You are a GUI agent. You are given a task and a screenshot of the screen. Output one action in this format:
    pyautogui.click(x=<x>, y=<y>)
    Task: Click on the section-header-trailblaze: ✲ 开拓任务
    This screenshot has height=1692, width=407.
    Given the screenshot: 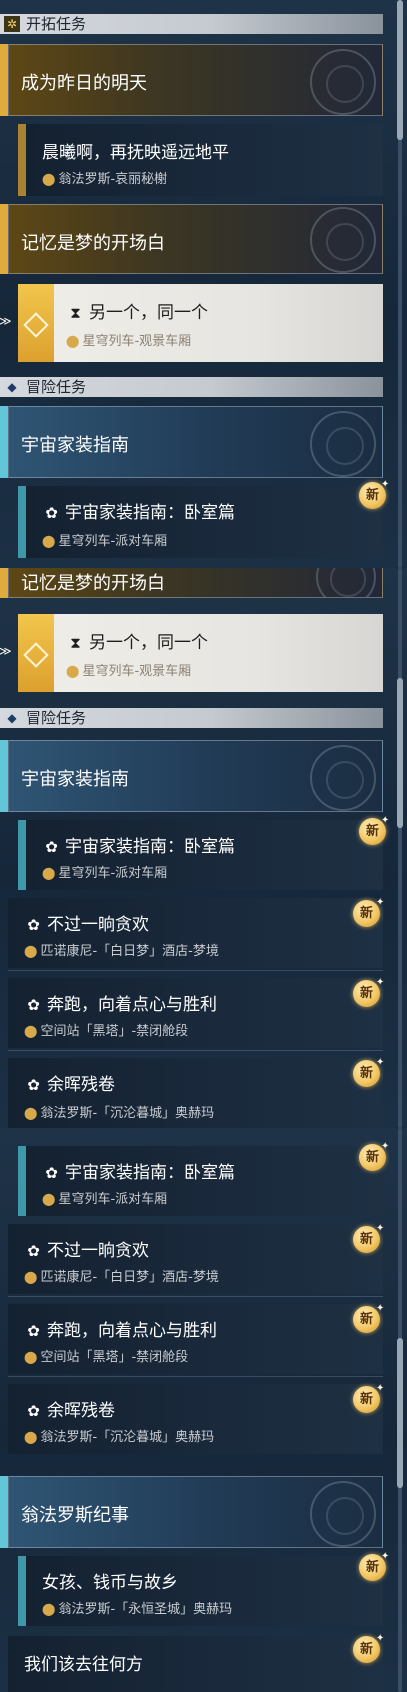 What is the action you would take?
    pyautogui.click(x=191, y=24)
    